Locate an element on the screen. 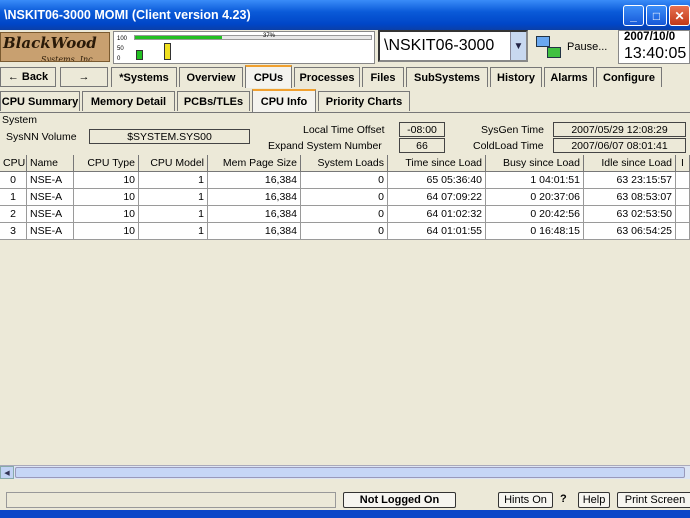 Image resolution: width=690 pixels, height=518 pixels. tab-configure: Configure is located at coordinates (629, 77).